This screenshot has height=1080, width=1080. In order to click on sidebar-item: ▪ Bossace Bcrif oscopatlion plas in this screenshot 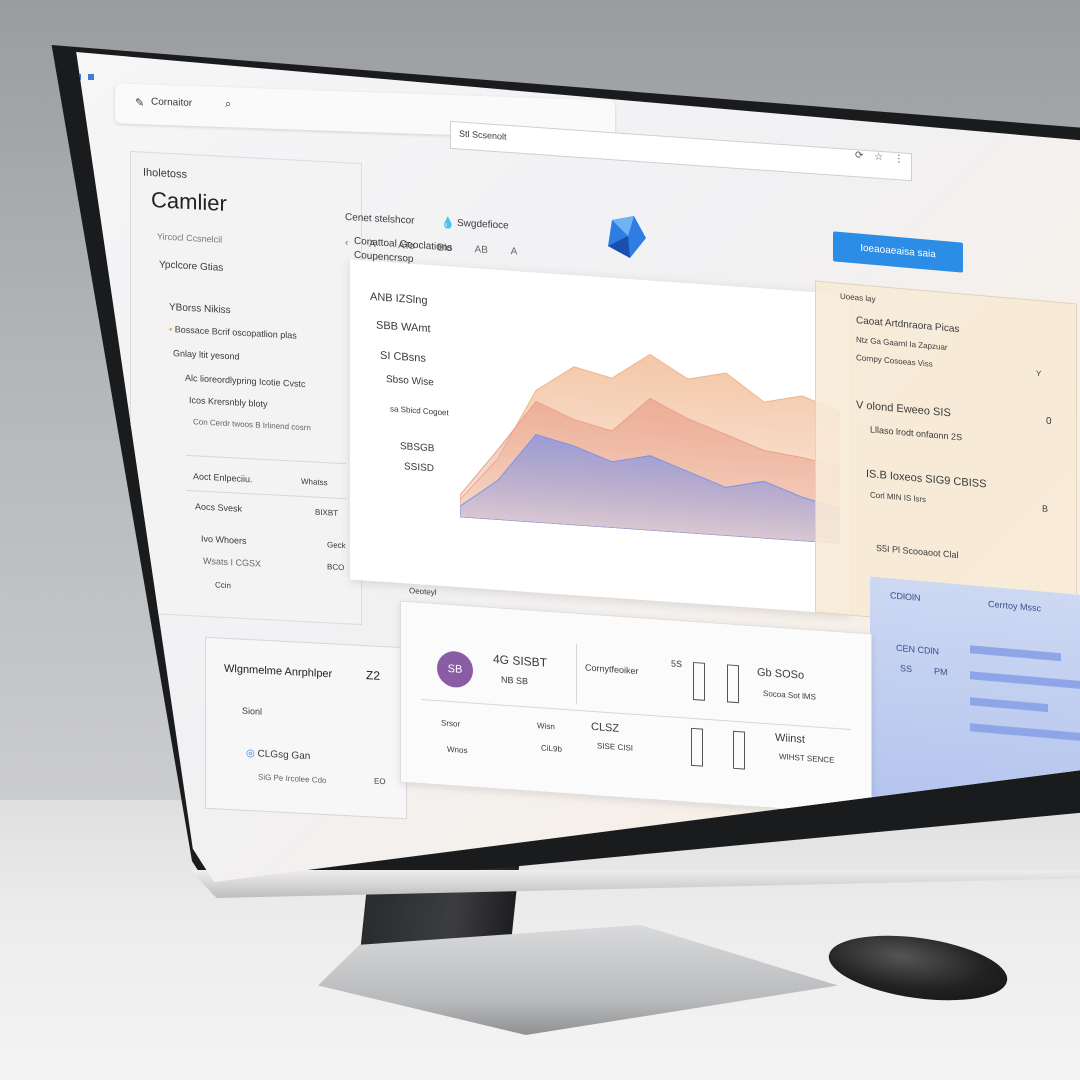, I will do `click(233, 332)`.